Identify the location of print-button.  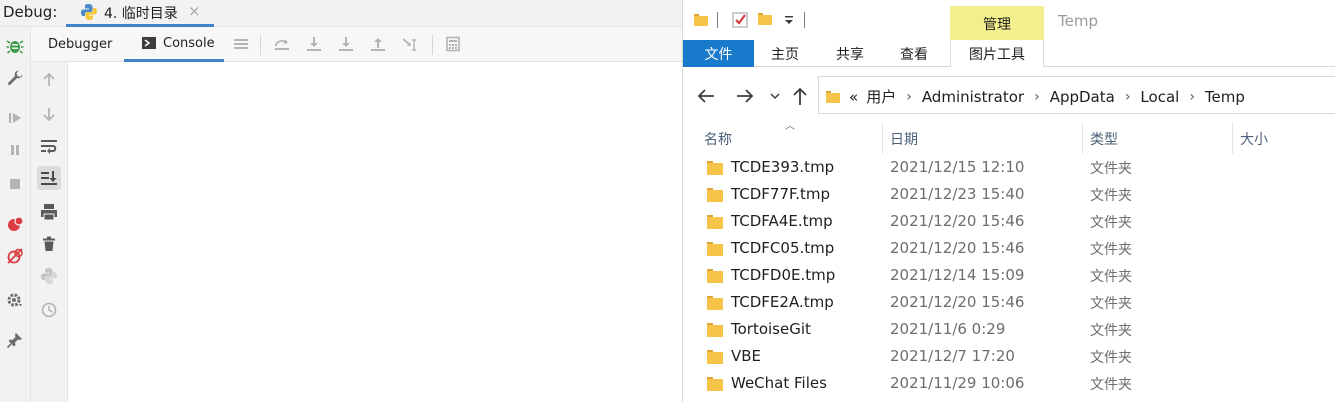
(49, 212).